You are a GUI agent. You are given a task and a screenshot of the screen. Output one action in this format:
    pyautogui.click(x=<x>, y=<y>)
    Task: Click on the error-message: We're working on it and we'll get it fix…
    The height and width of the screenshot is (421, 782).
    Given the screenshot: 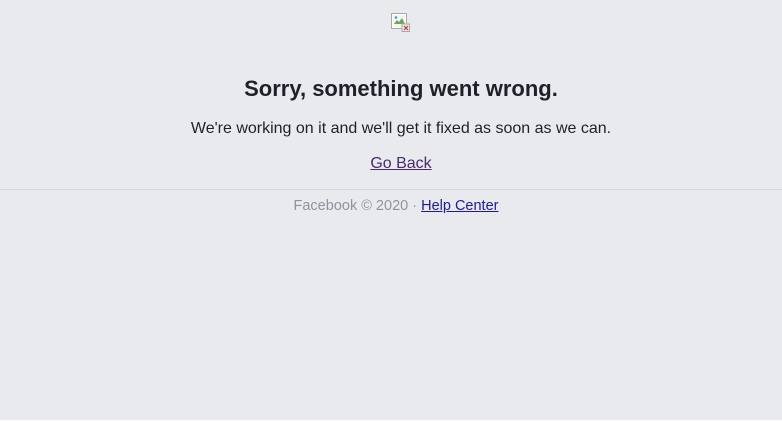 What is the action you would take?
    pyautogui.click(x=401, y=128)
    